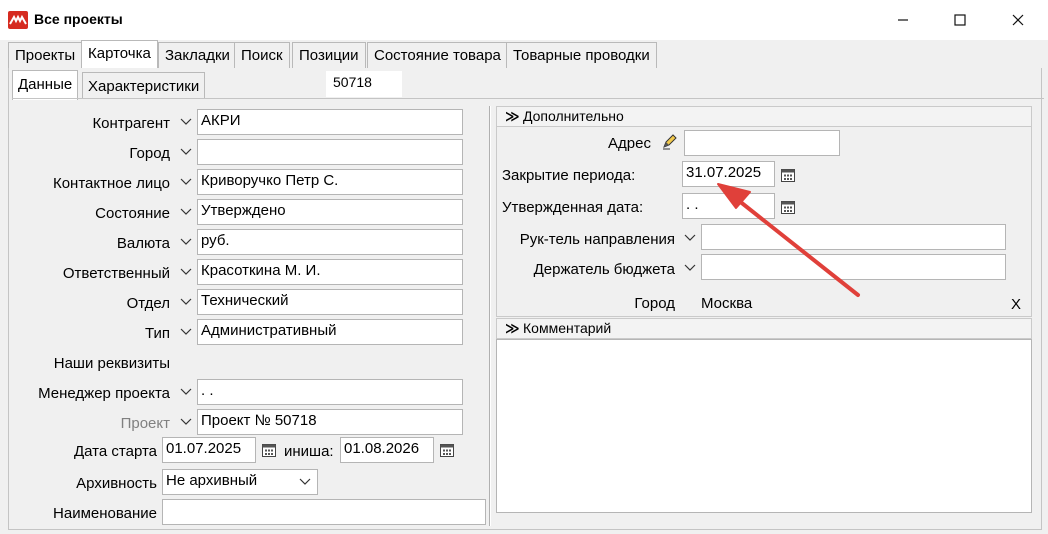  Describe the element at coordinates (330, 242) in the screenshot. I see `currency-field: руб.` at that location.